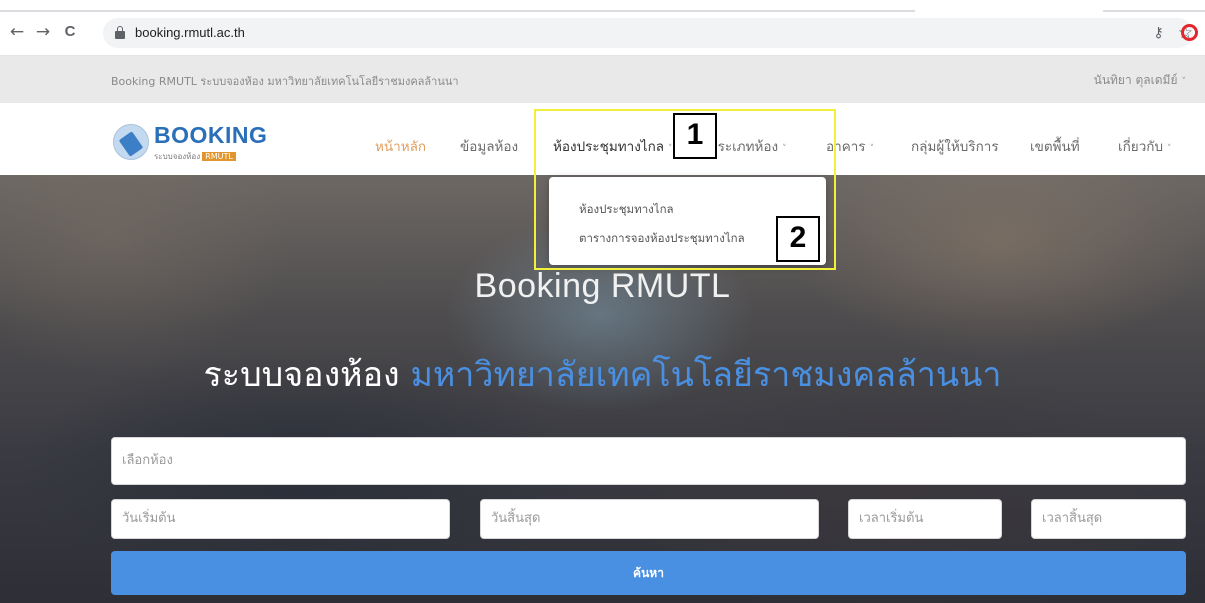 The image size is (1205, 603). I want to click on nav-about-label: เกี่ยวกับ, so click(1141, 147).